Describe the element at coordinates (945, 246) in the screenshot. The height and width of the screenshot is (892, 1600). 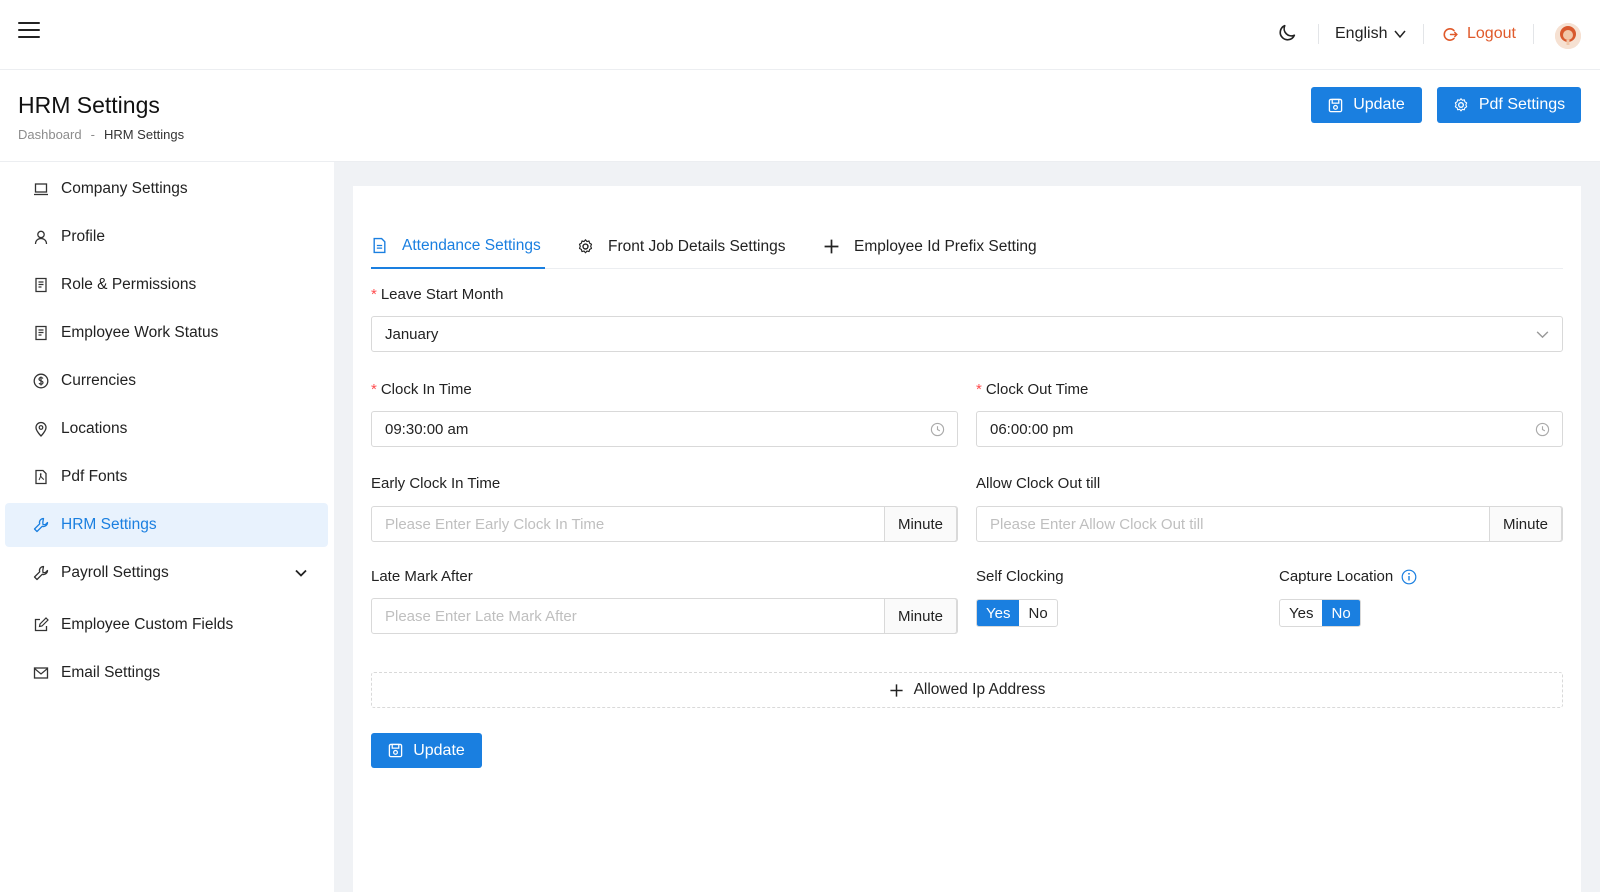
I see `tab-label: Employee Id Prefix Setting` at that location.